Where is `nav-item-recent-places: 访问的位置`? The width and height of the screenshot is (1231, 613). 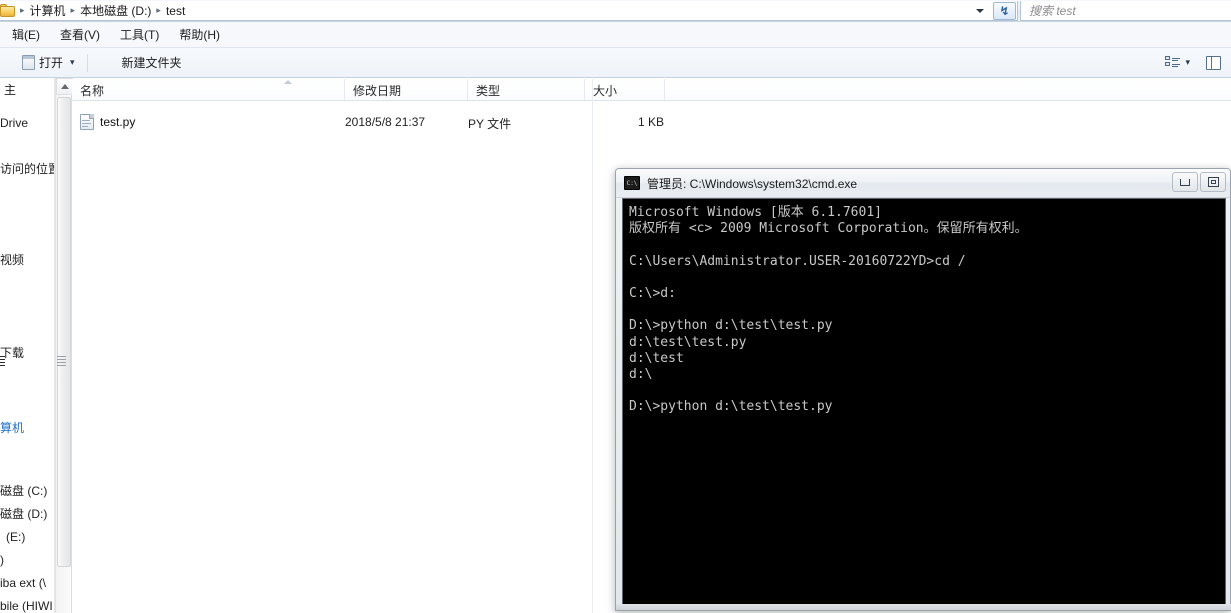 nav-item-recent-places: 访问的位置 is located at coordinates (27, 169).